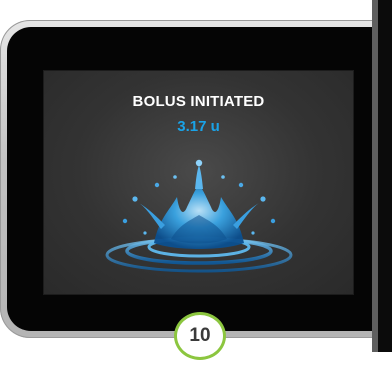 This screenshot has width=392, height=365. What do you see at coordinates (382, 176) in the screenshot?
I see `side-panel` at bounding box center [382, 176].